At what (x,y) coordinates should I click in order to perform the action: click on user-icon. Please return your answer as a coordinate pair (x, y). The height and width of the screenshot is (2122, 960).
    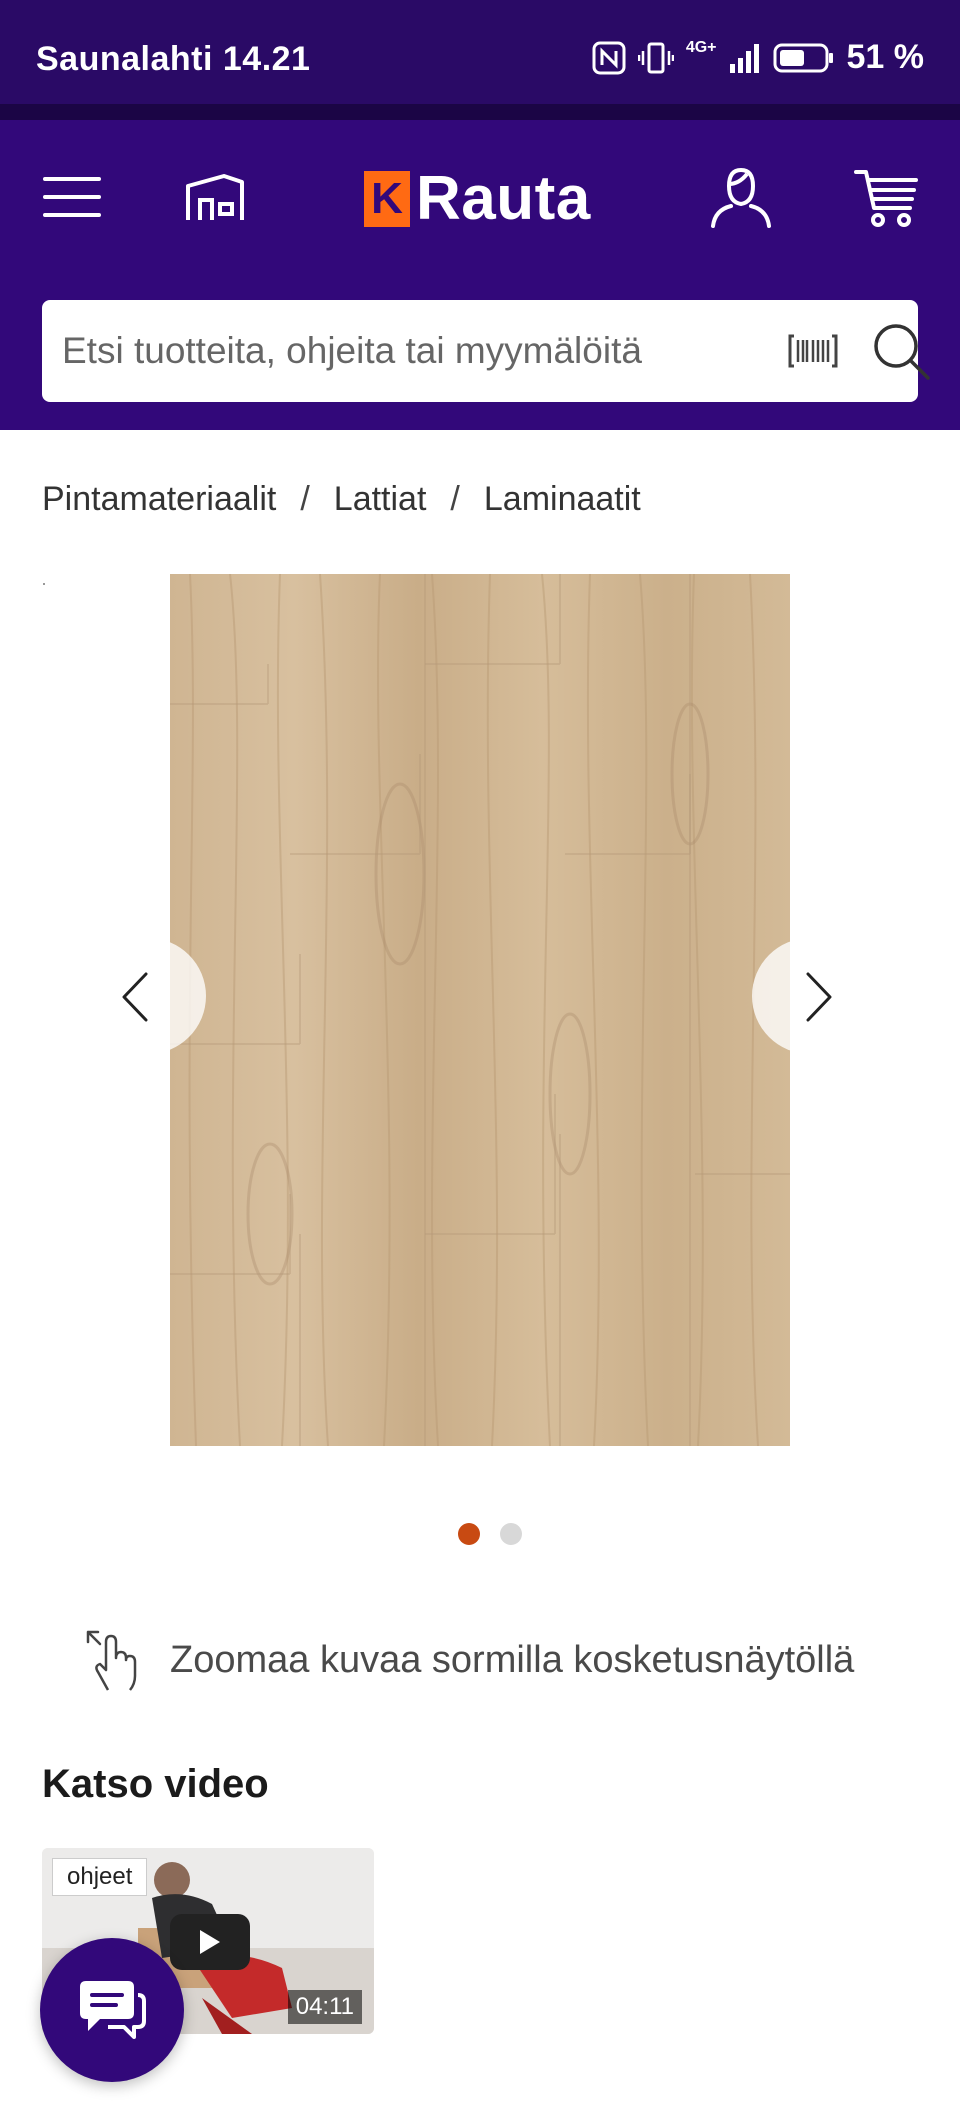
    Looking at the image, I should click on (741, 197).